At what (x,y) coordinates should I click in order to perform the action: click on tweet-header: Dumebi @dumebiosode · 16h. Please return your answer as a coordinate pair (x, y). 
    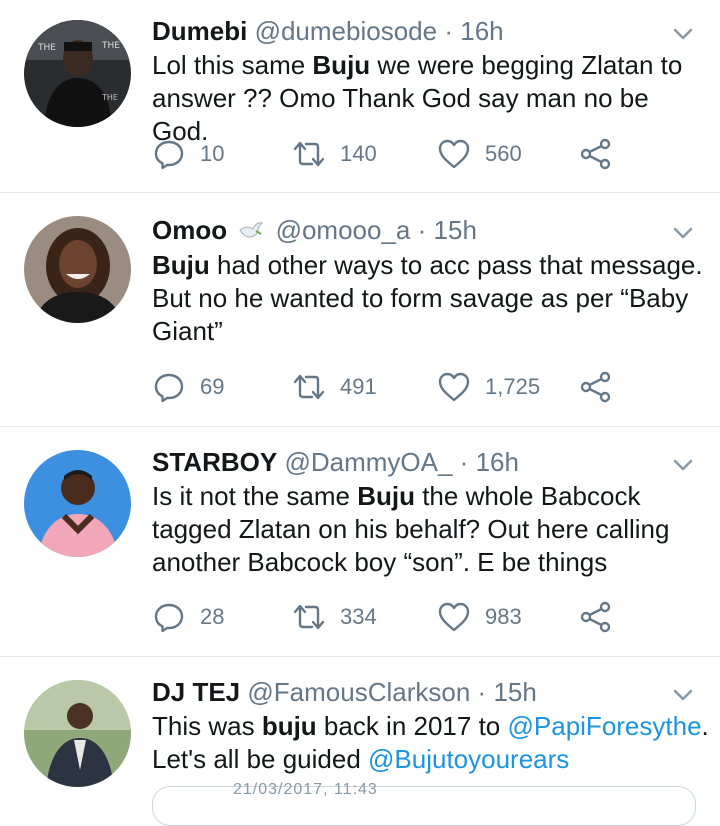
    Looking at the image, I should click on (328, 31).